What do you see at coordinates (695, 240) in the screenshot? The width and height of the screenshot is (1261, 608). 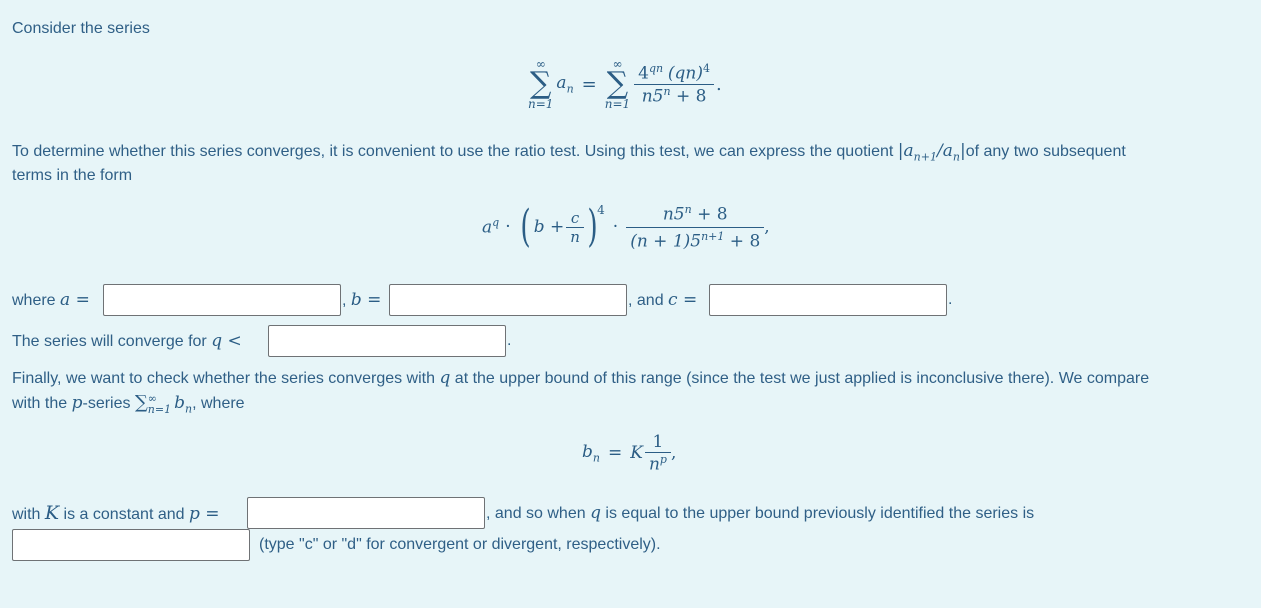 I see `fraction-denominator: (n + 1)5n+1 + 8` at bounding box center [695, 240].